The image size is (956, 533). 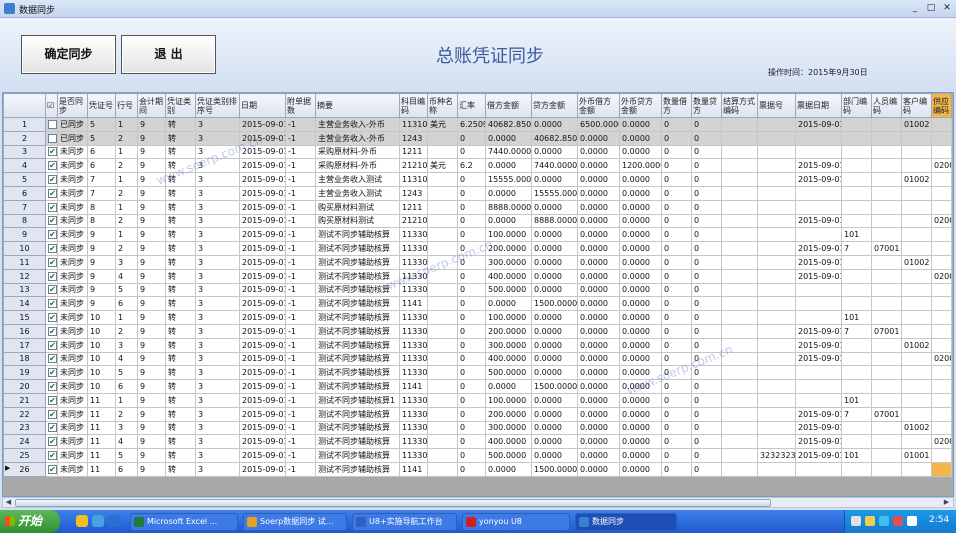 I want to click on start-button: 开始, so click(x=30, y=521).